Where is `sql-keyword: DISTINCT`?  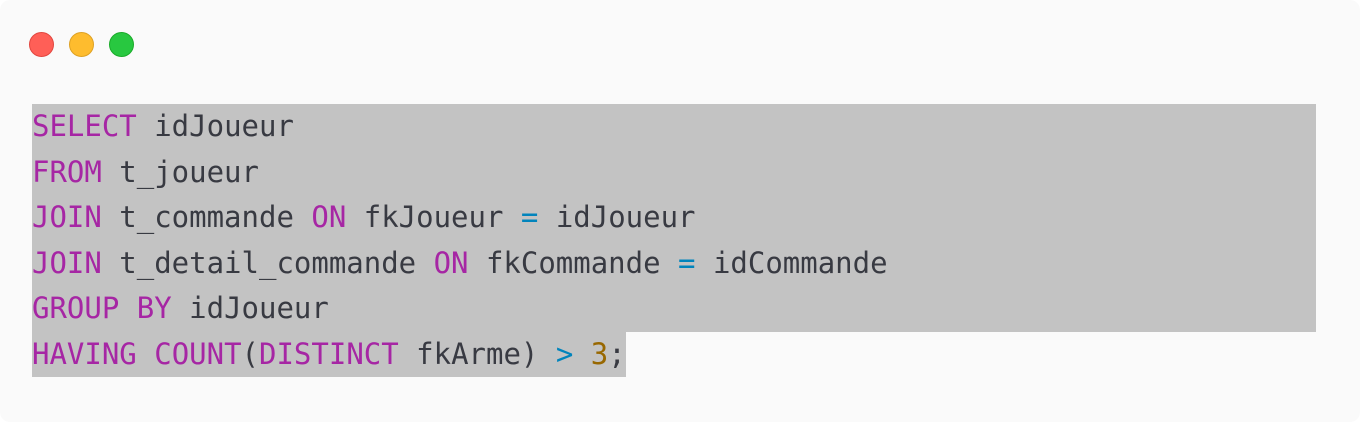 sql-keyword: DISTINCT is located at coordinates (329, 353).